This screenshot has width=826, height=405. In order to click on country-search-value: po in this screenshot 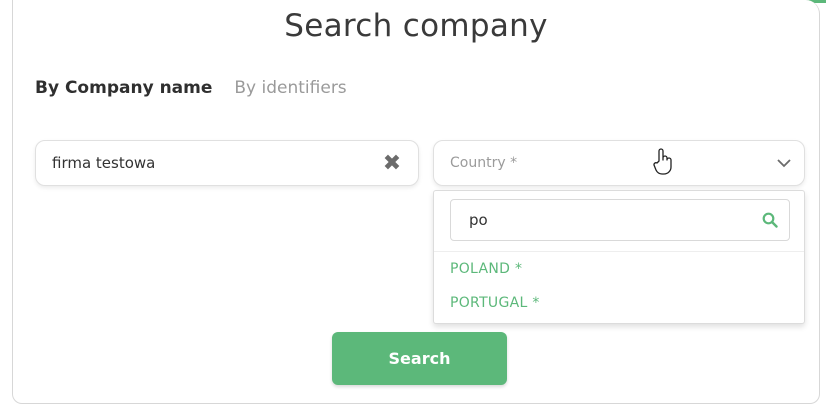, I will do `click(601, 220)`.